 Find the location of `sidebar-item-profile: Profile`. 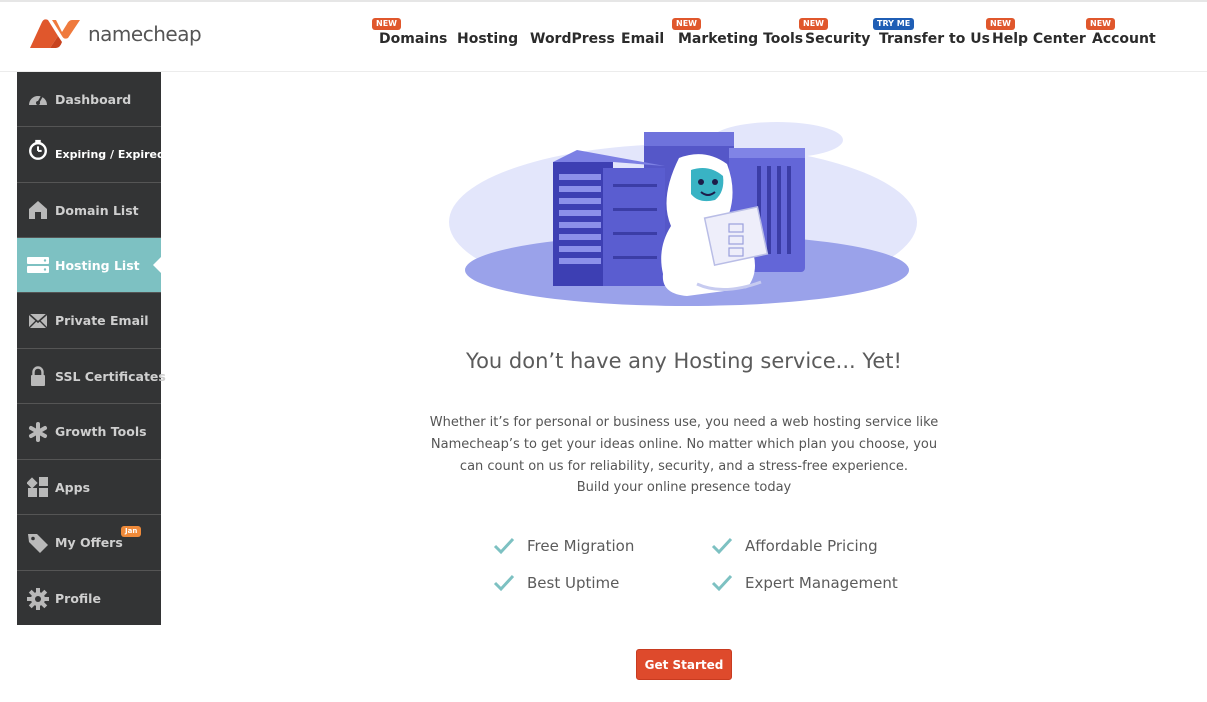

sidebar-item-profile: Profile is located at coordinates (89, 598).